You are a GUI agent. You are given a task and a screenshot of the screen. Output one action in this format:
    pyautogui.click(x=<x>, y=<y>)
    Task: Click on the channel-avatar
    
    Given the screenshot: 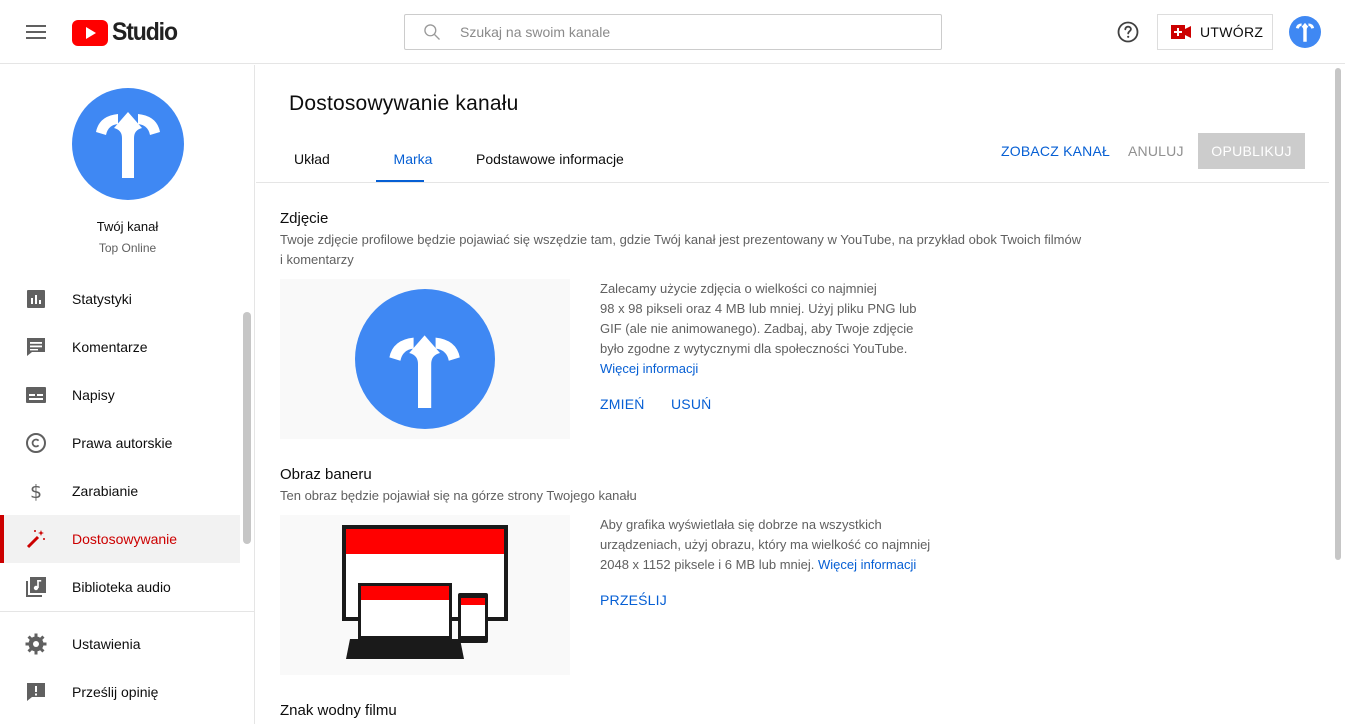 What is the action you would take?
    pyautogui.click(x=128, y=144)
    